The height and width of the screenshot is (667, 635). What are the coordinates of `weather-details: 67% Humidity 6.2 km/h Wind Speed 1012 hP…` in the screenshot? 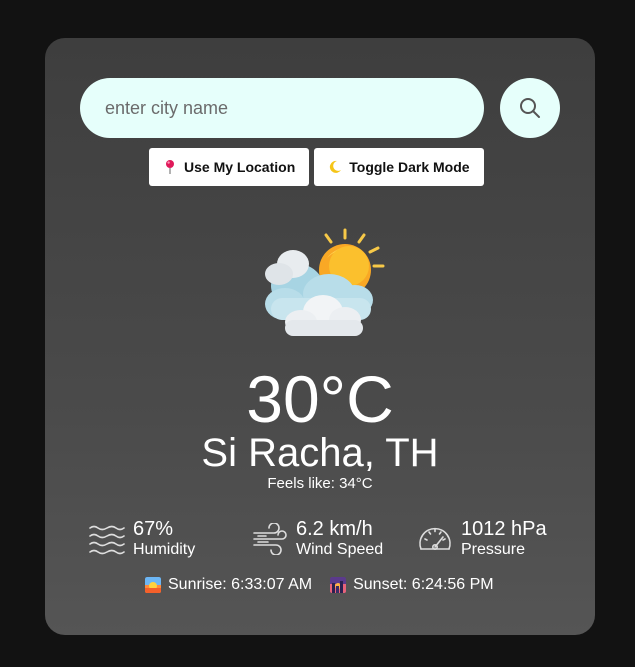 It's located at (324, 539).